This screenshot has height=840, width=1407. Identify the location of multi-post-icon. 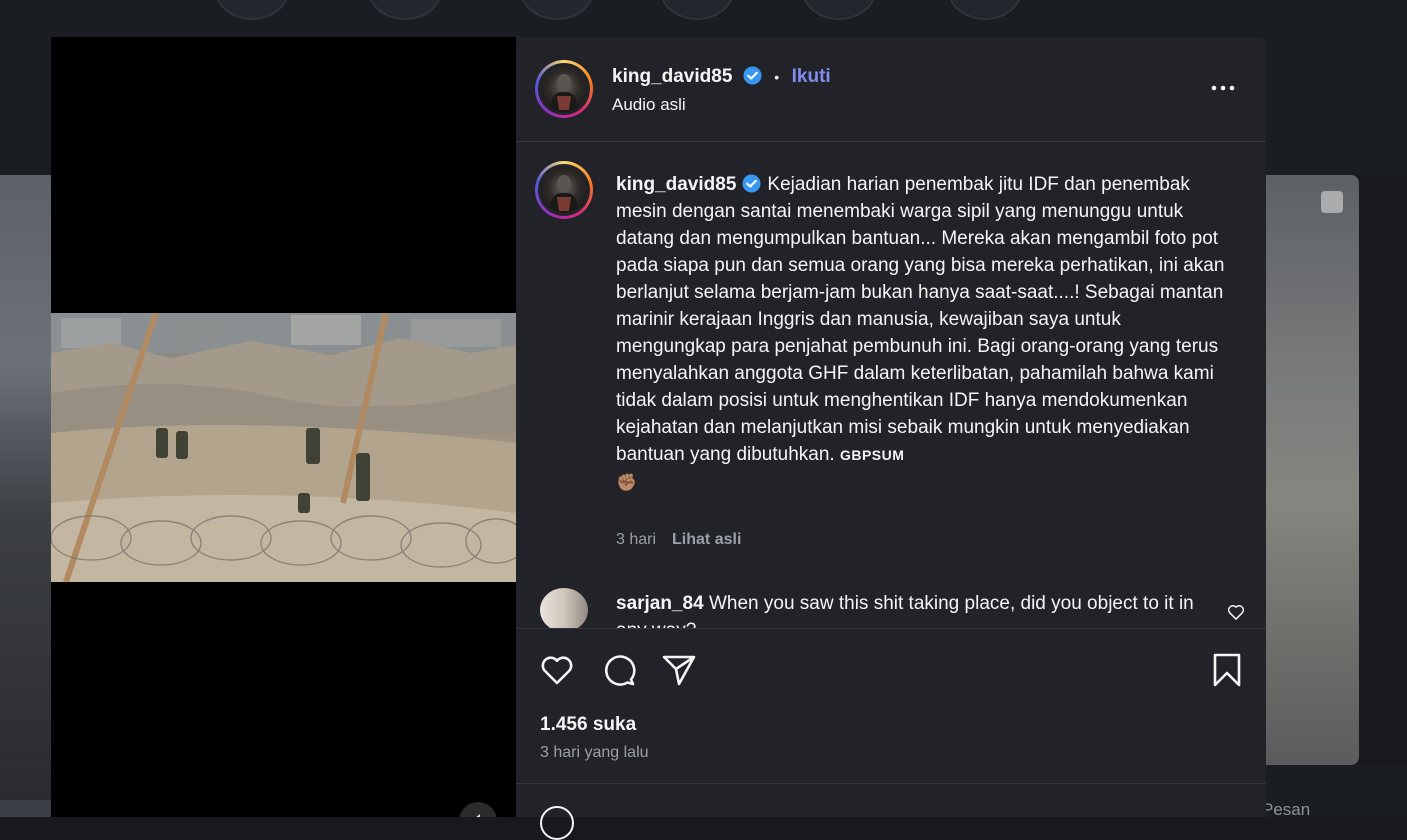
(1332, 202).